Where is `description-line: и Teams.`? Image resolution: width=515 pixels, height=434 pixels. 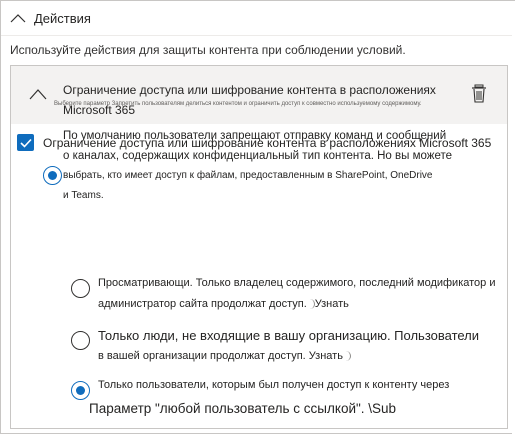 description-line: и Teams. is located at coordinates (83, 195).